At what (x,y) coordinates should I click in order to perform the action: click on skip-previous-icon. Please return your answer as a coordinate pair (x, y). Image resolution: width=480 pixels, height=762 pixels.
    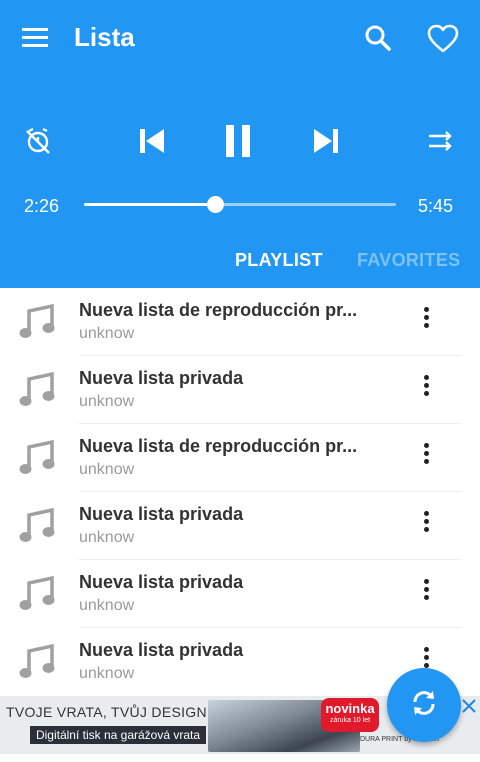
    Looking at the image, I should click on (152, 141).